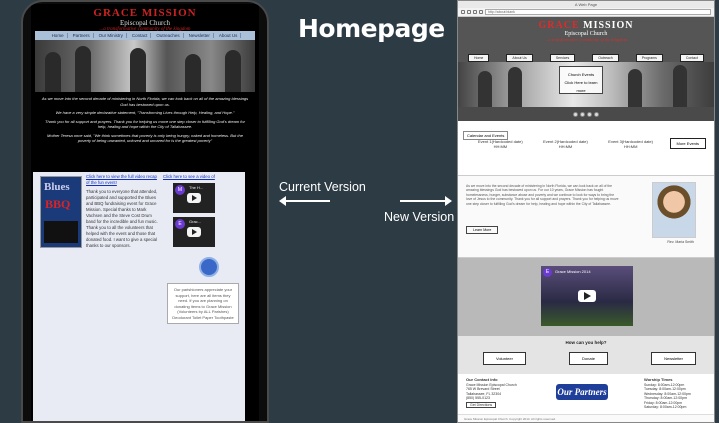 The height and width of the screenshot is (423, 719). I want to click on worship-line: Saturday: 8:00am-12:00pm, so click(665, 407).